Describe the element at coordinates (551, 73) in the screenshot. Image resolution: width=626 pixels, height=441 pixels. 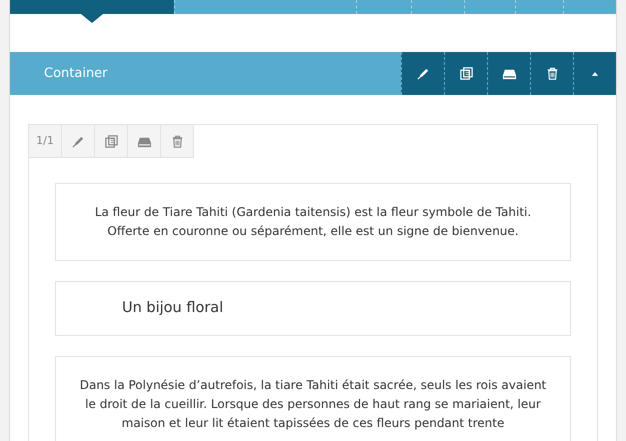
I see `delete-button` at that location.